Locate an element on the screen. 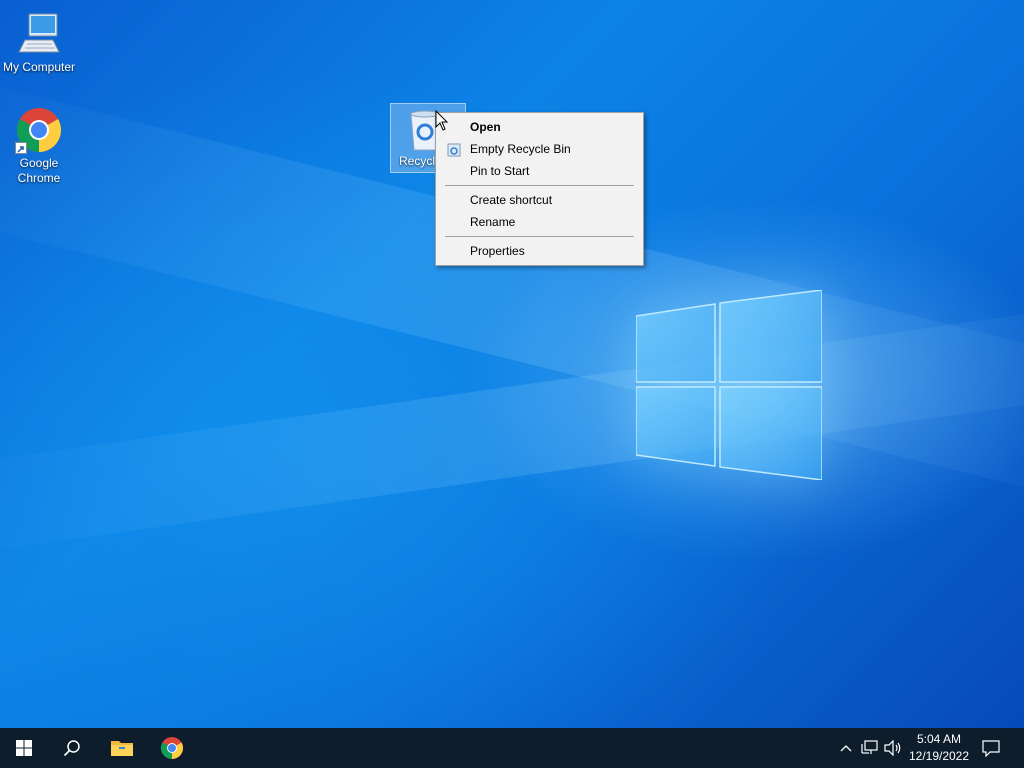 This screenshot has height=768, width=1024. search-button is located at coordinates (72, 748).